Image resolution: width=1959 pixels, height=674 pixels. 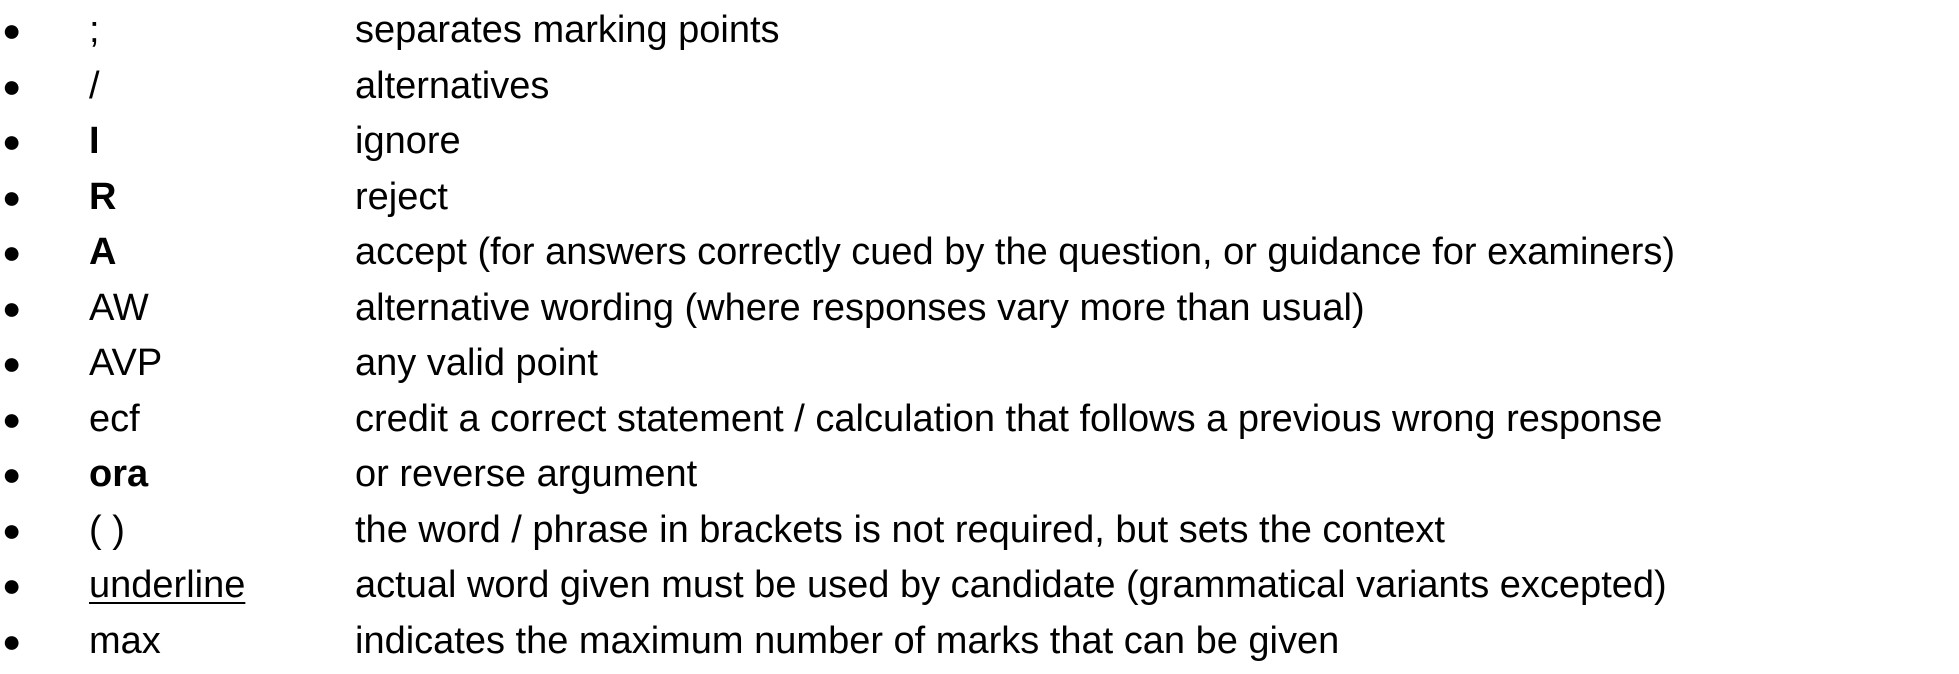 I want to click on key-symbol: ( ), so click(x=107, y=529).